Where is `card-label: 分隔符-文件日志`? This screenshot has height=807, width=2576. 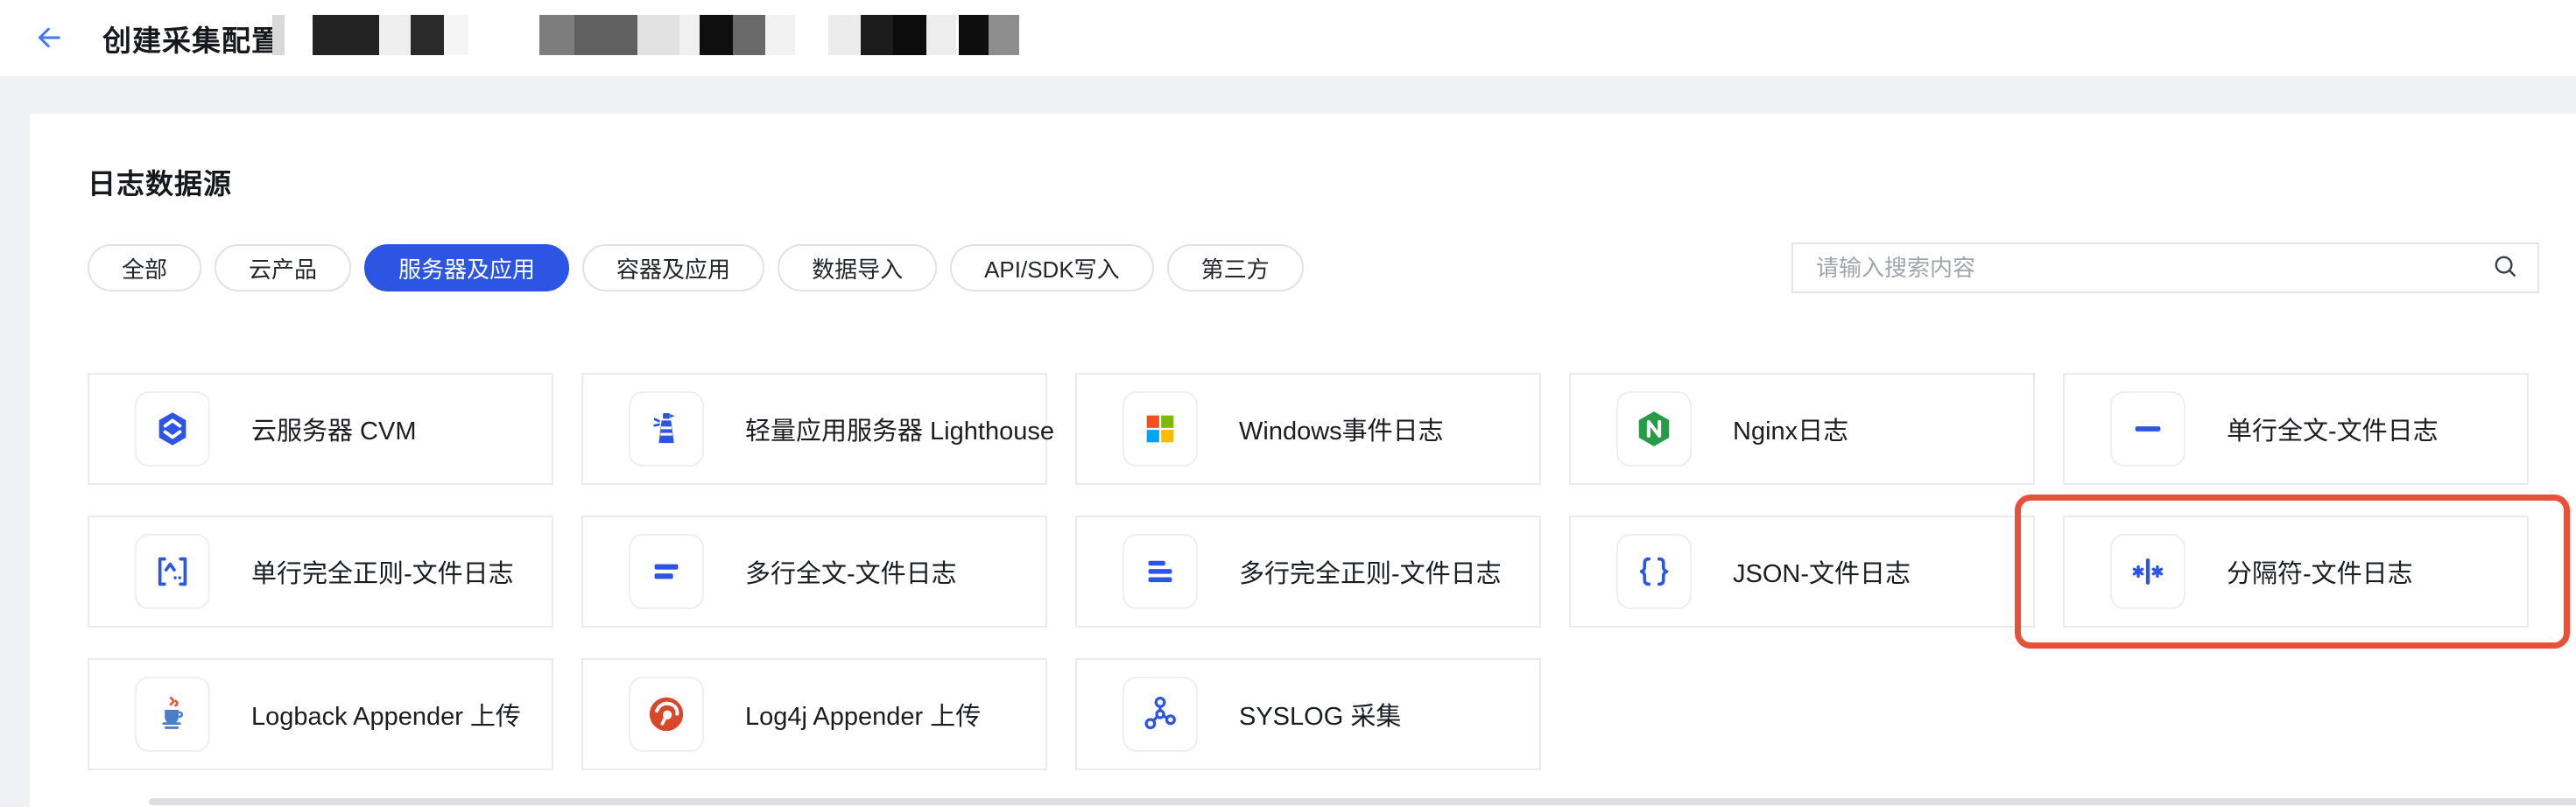
card-label: 分隔符-文件日志 is located at coordinates (2320, 574).